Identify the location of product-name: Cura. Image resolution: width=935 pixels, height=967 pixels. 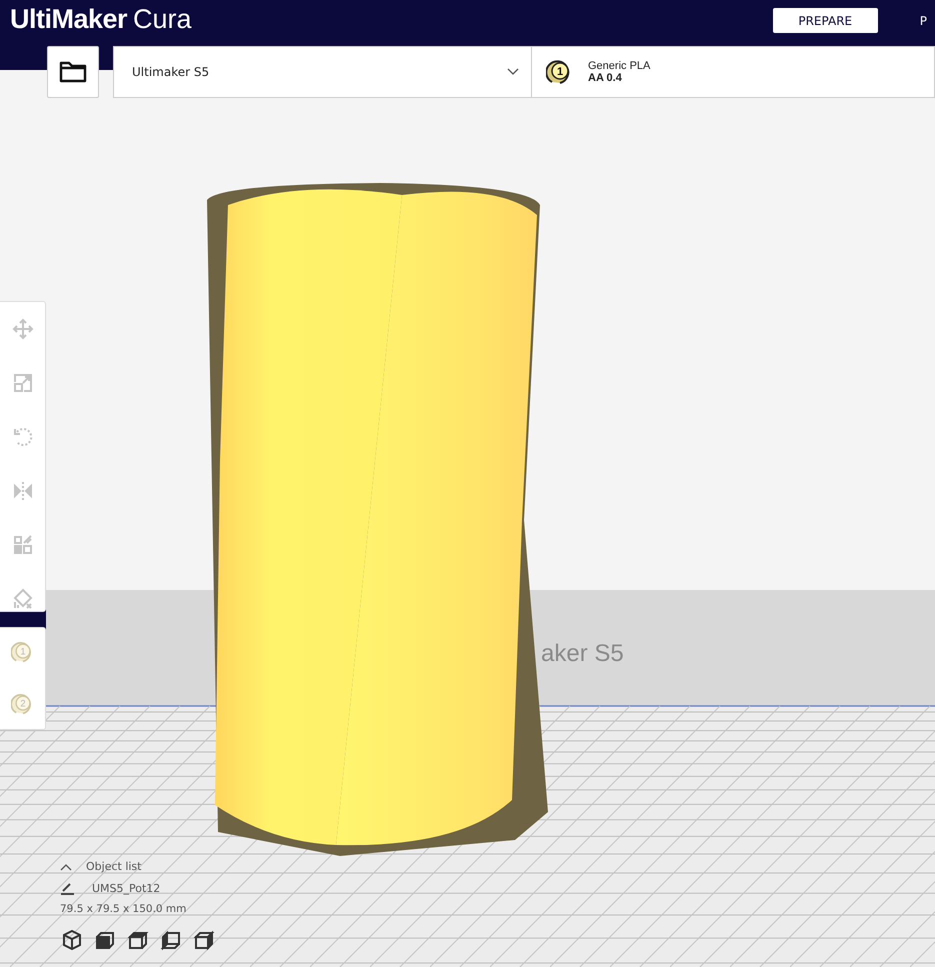
(162, 19).